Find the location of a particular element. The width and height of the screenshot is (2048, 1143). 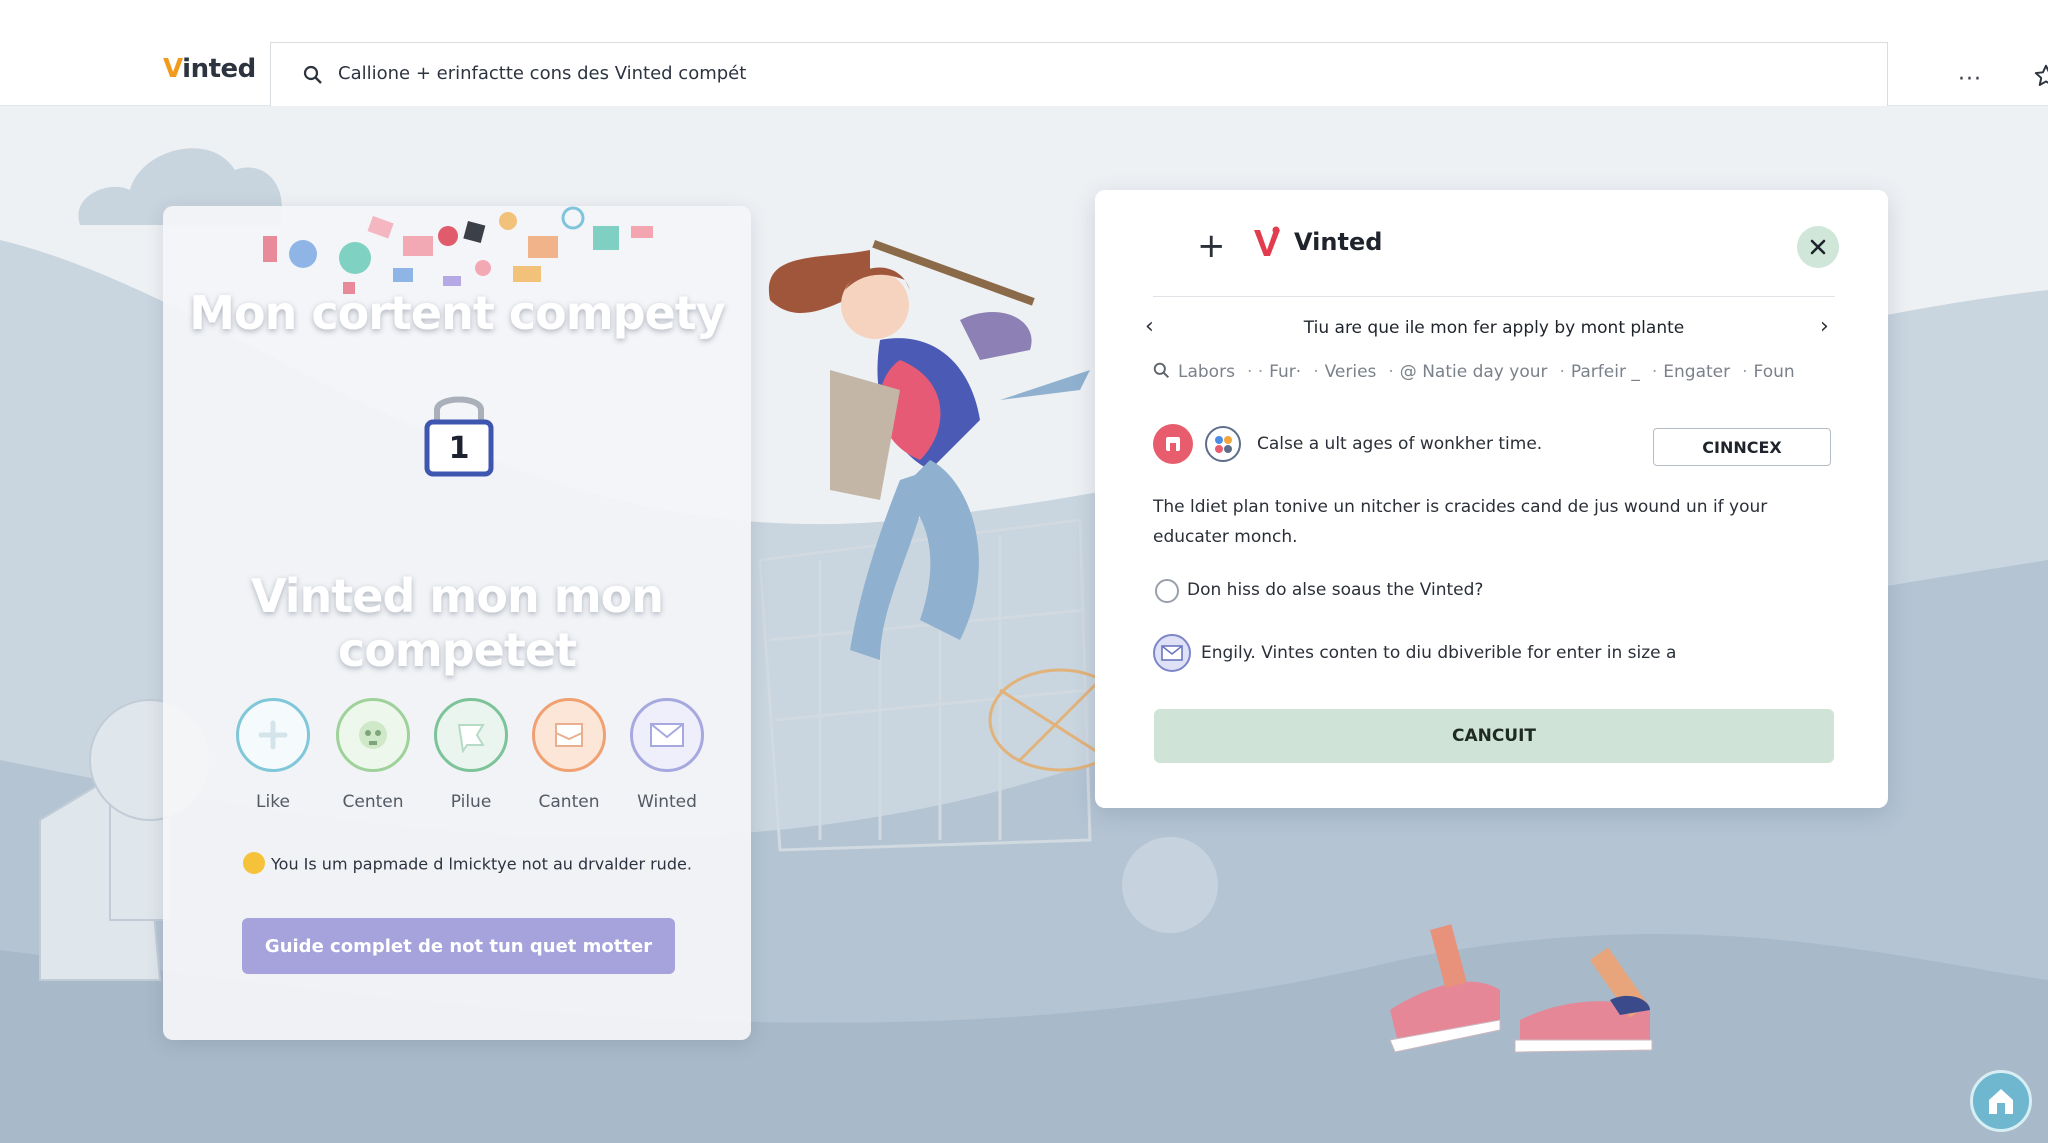

filter-chip: @ Natie day your is located at coordinates (1474, 372).